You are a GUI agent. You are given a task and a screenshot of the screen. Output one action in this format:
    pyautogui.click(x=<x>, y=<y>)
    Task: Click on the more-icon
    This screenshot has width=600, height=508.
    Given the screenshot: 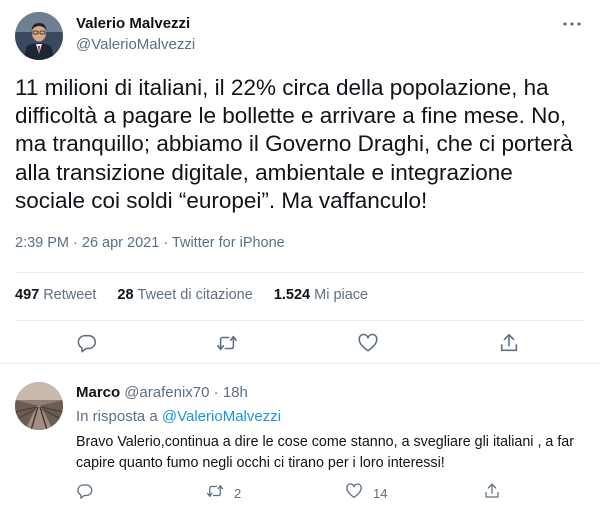 What is the action you would take?
    pyautogui.click(x=572, y=24)
    